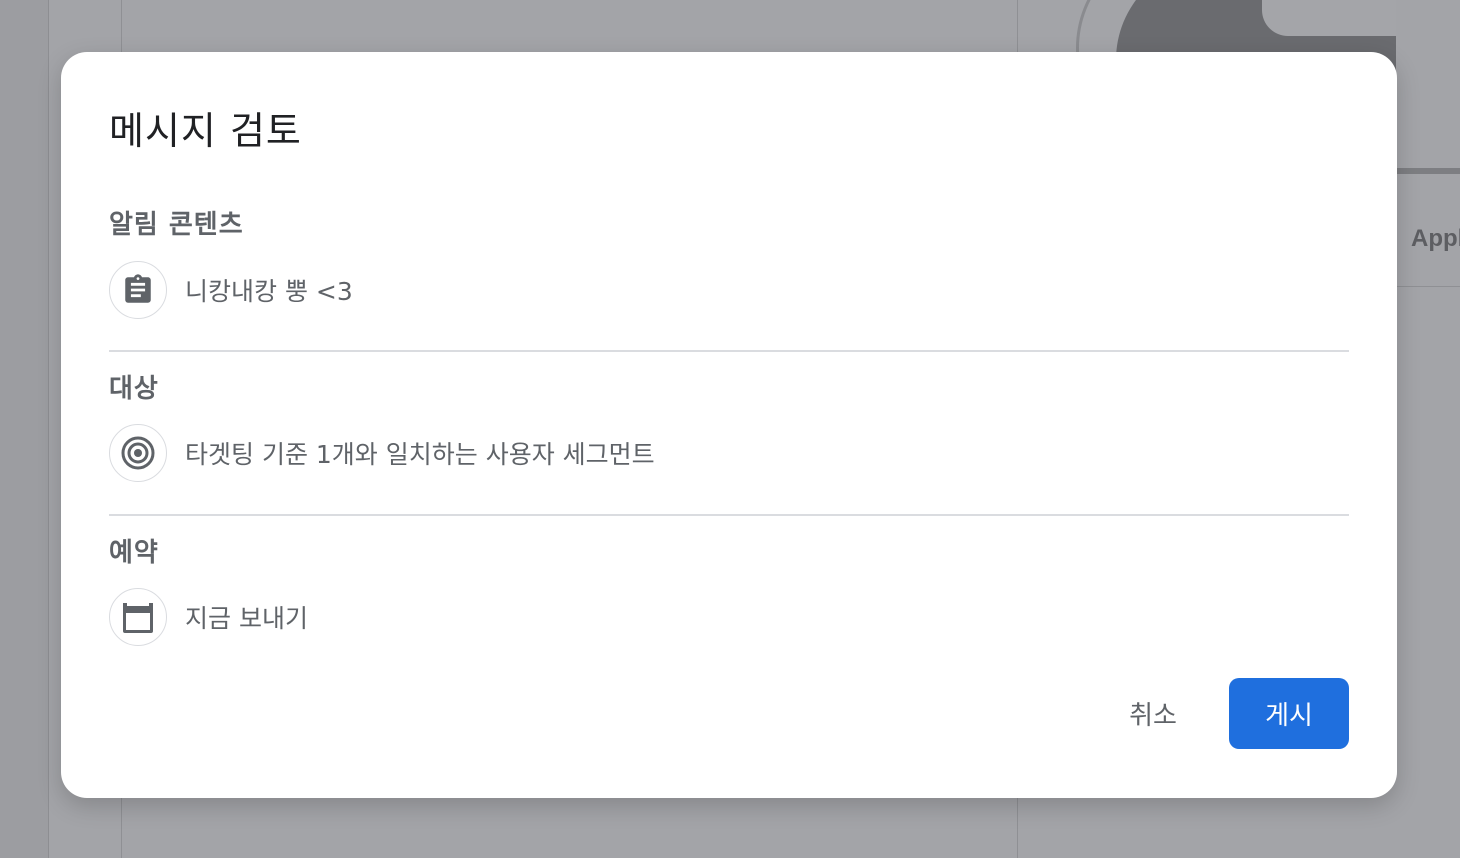  What do you see at coordinates (176, 225) in the screenshot?
I see `section-label: 알림 콘텐츠` at bounding box center [176, 225].